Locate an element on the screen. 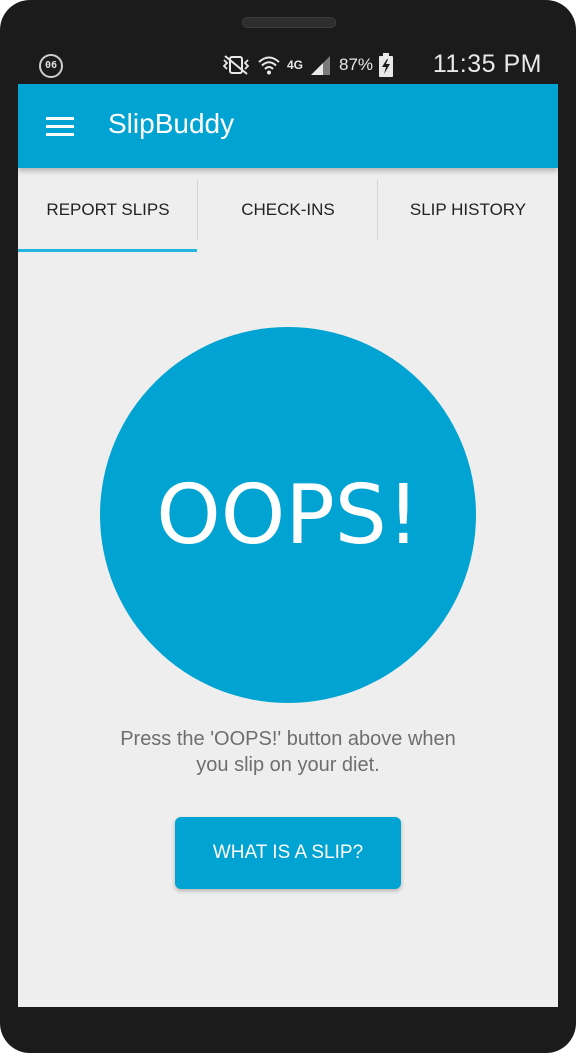 Image resolution: width=576 pixels, height=1053 pixels. hamburger-menu-icon is located at coordinates (60, 126).